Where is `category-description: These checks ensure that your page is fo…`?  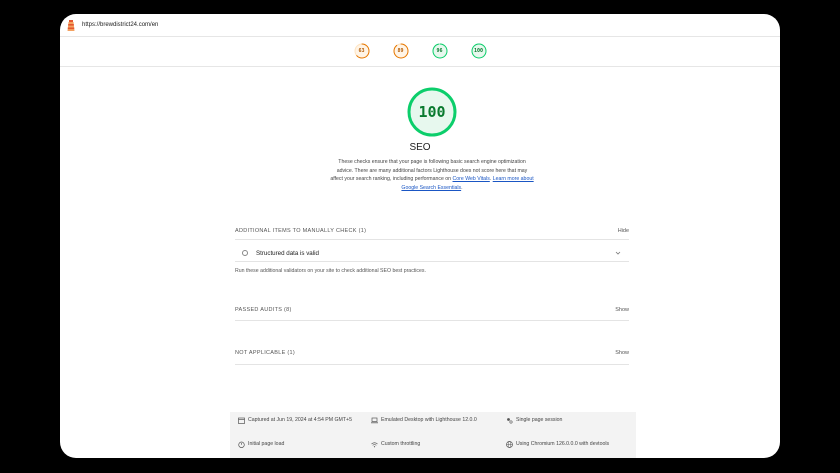
category-description: These checks ensure that your page is fo… is located at coordinates (432, 175).